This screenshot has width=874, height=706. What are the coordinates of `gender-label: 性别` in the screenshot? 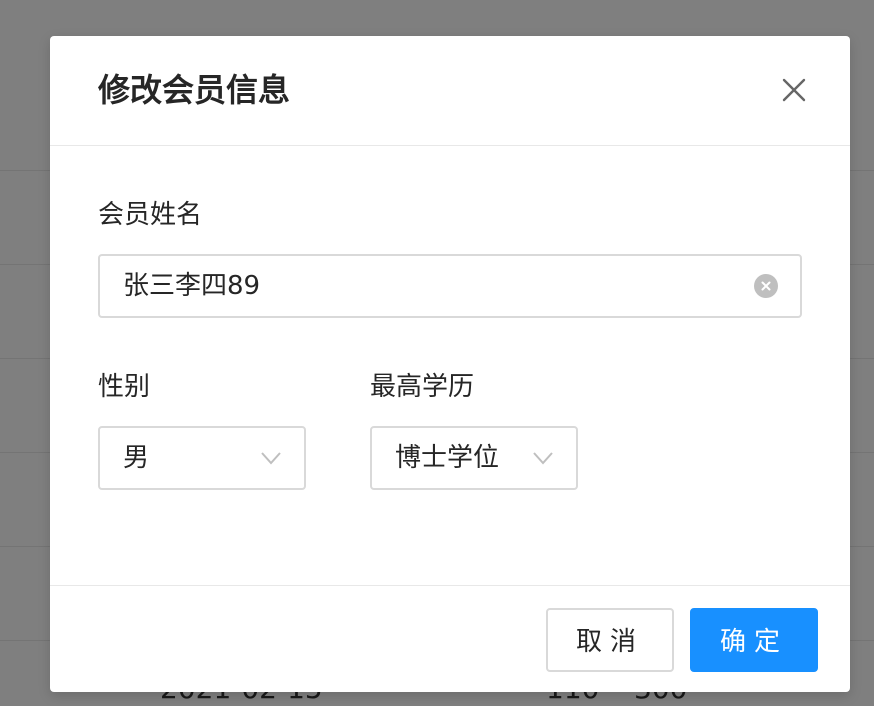 It's located at (124, 387).